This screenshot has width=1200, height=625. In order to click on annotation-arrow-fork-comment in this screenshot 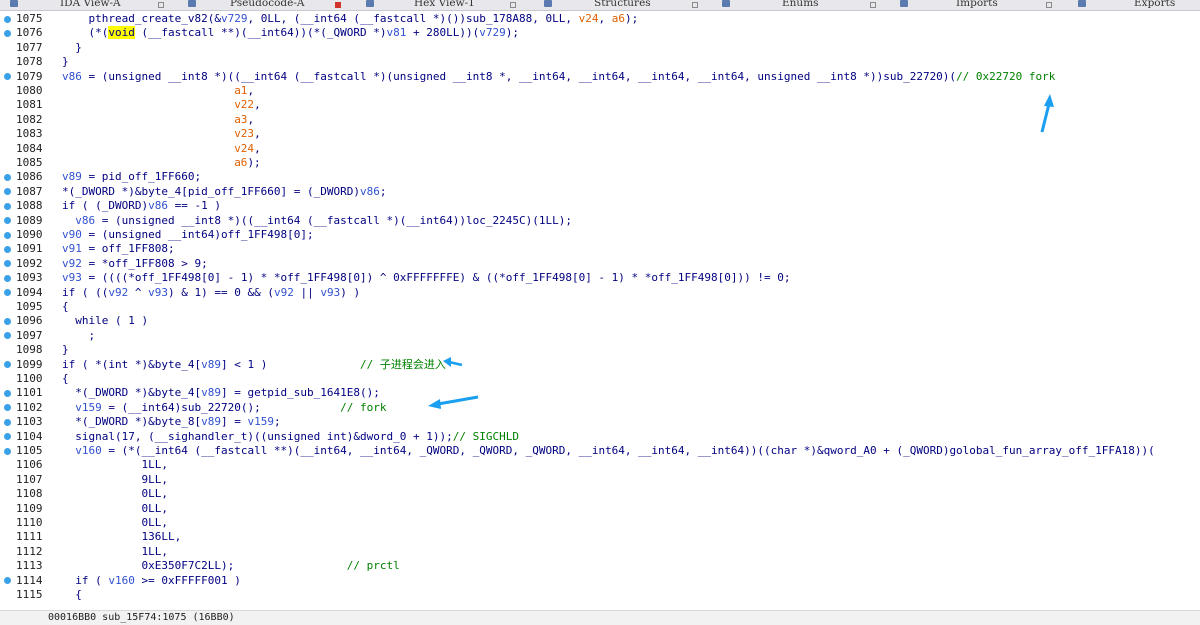, I will do `click(1047, 113)`.